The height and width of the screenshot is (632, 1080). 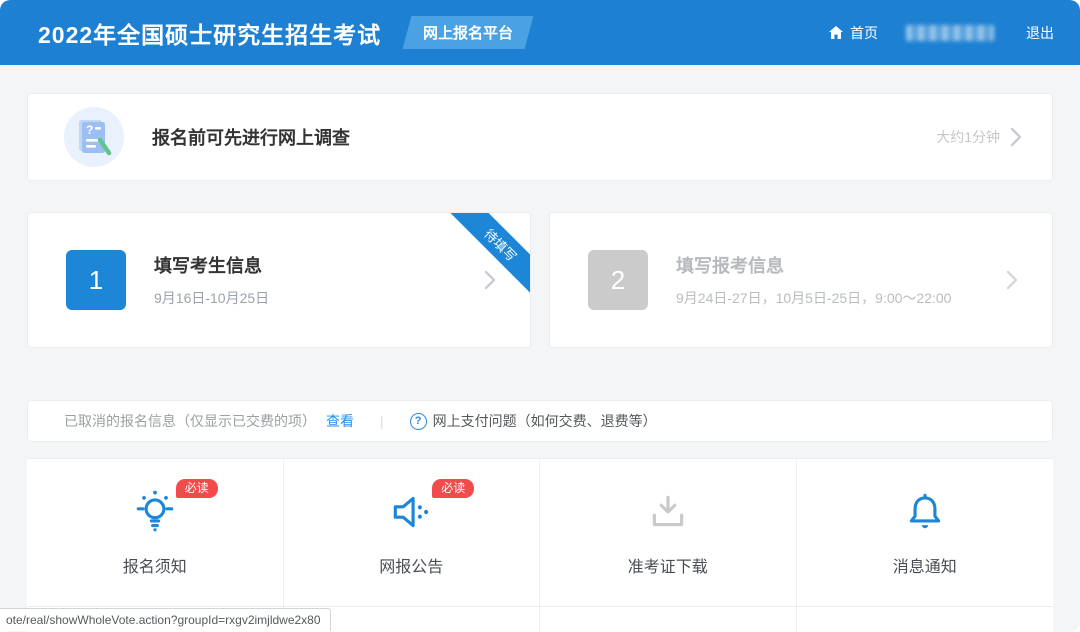 I want to click on shortcut-admission-ticket-download: 准考证下载, so click(x=668, y=532).